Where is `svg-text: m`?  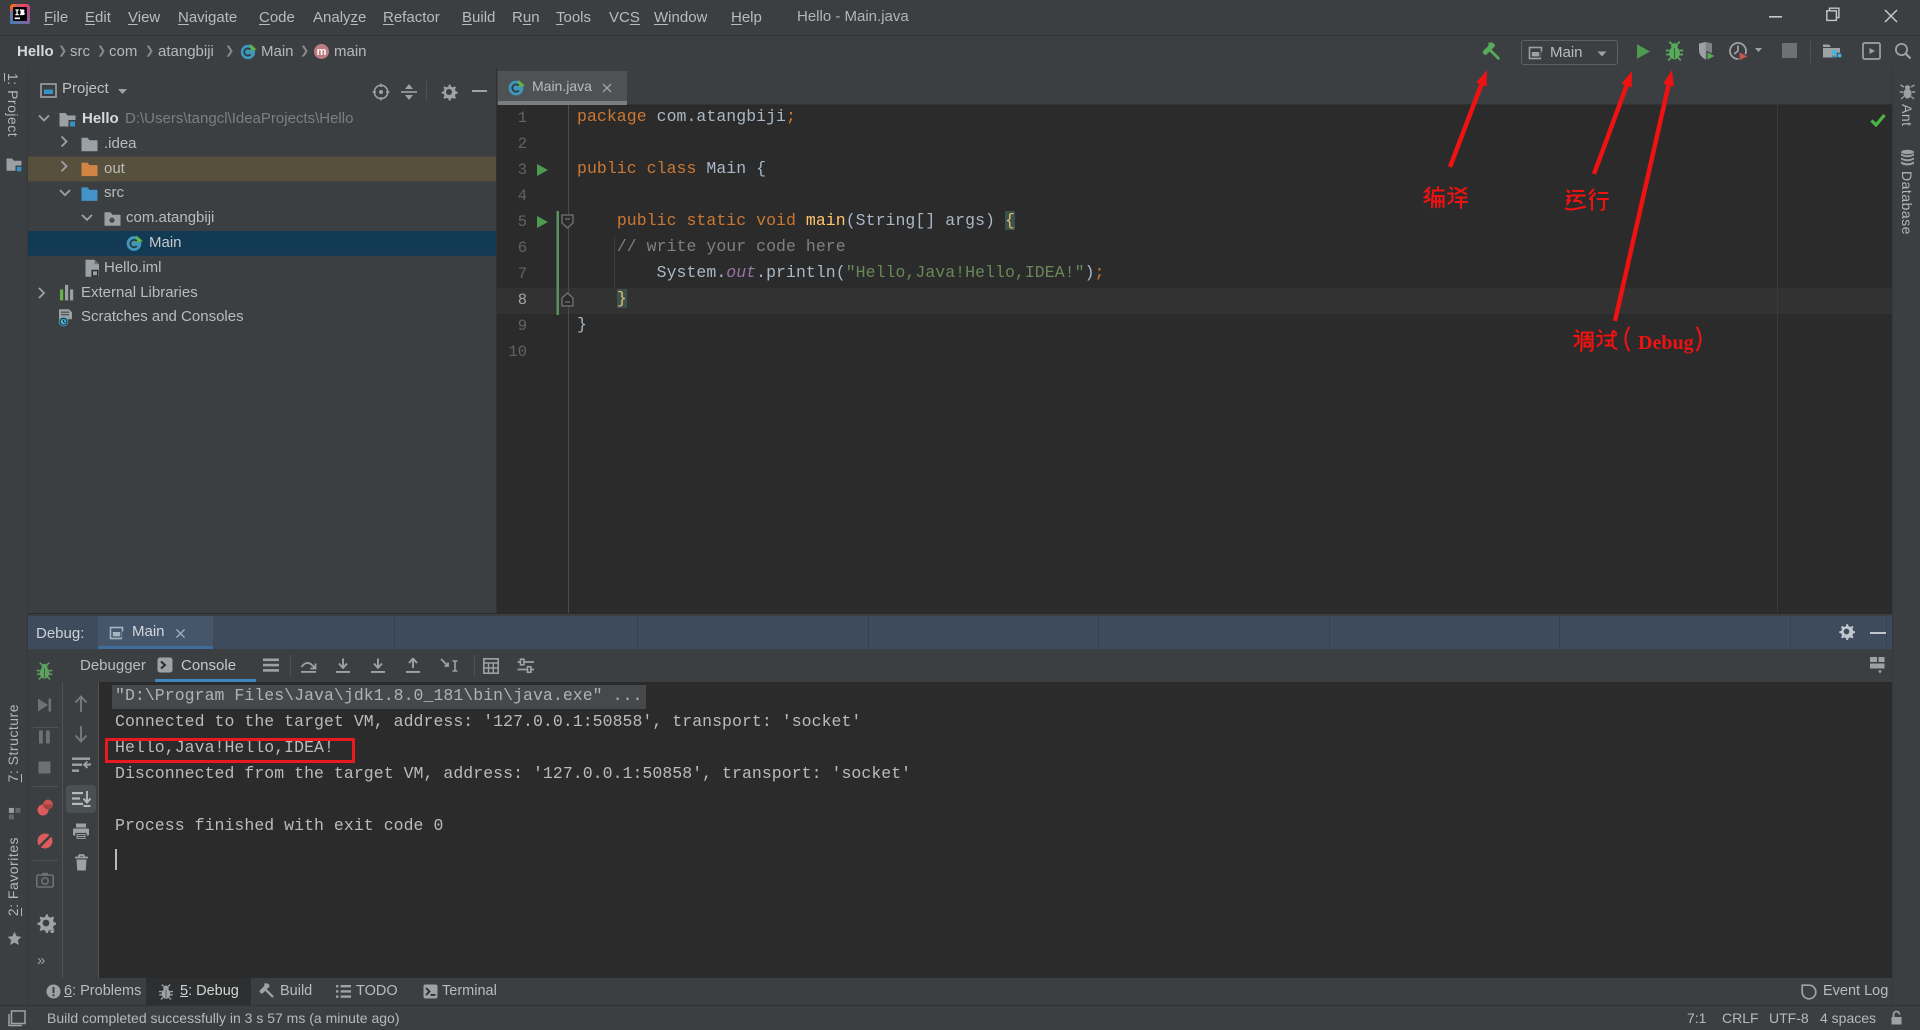
svg-text: m is located at coordinates (322, 52).